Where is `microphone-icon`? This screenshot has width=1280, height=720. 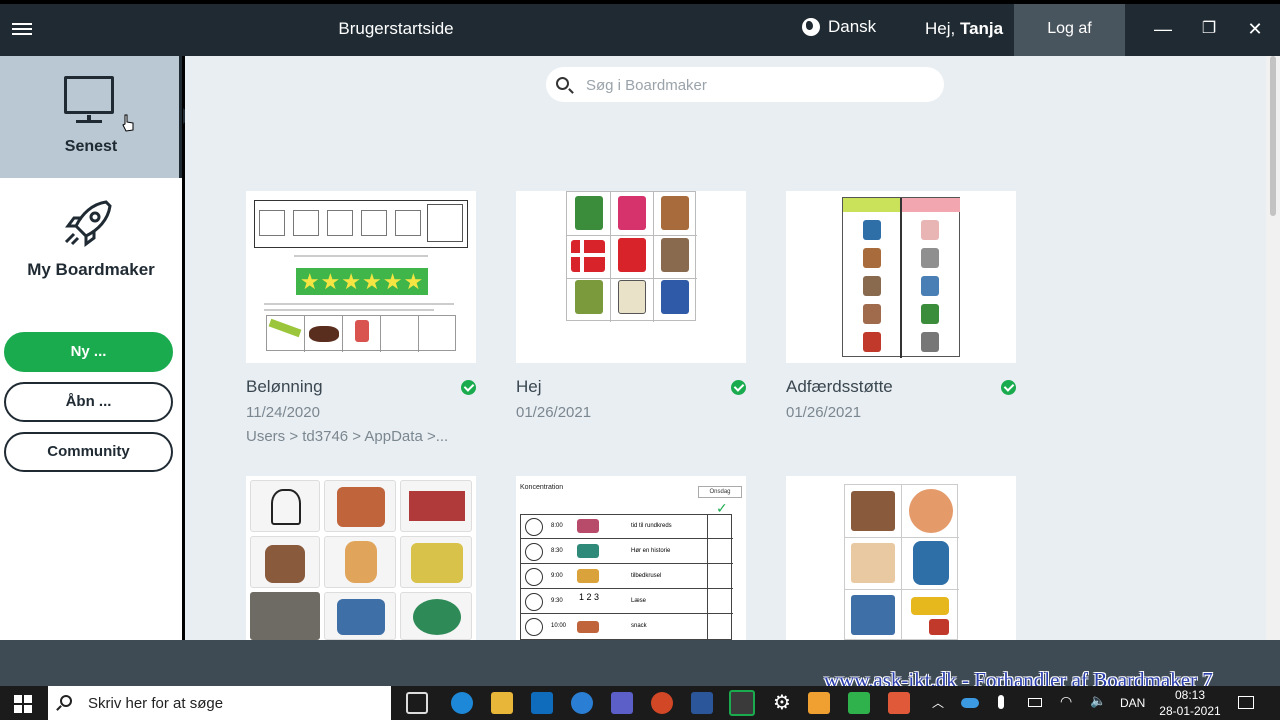 microphone-icon is located at coordinates (1001, 702).